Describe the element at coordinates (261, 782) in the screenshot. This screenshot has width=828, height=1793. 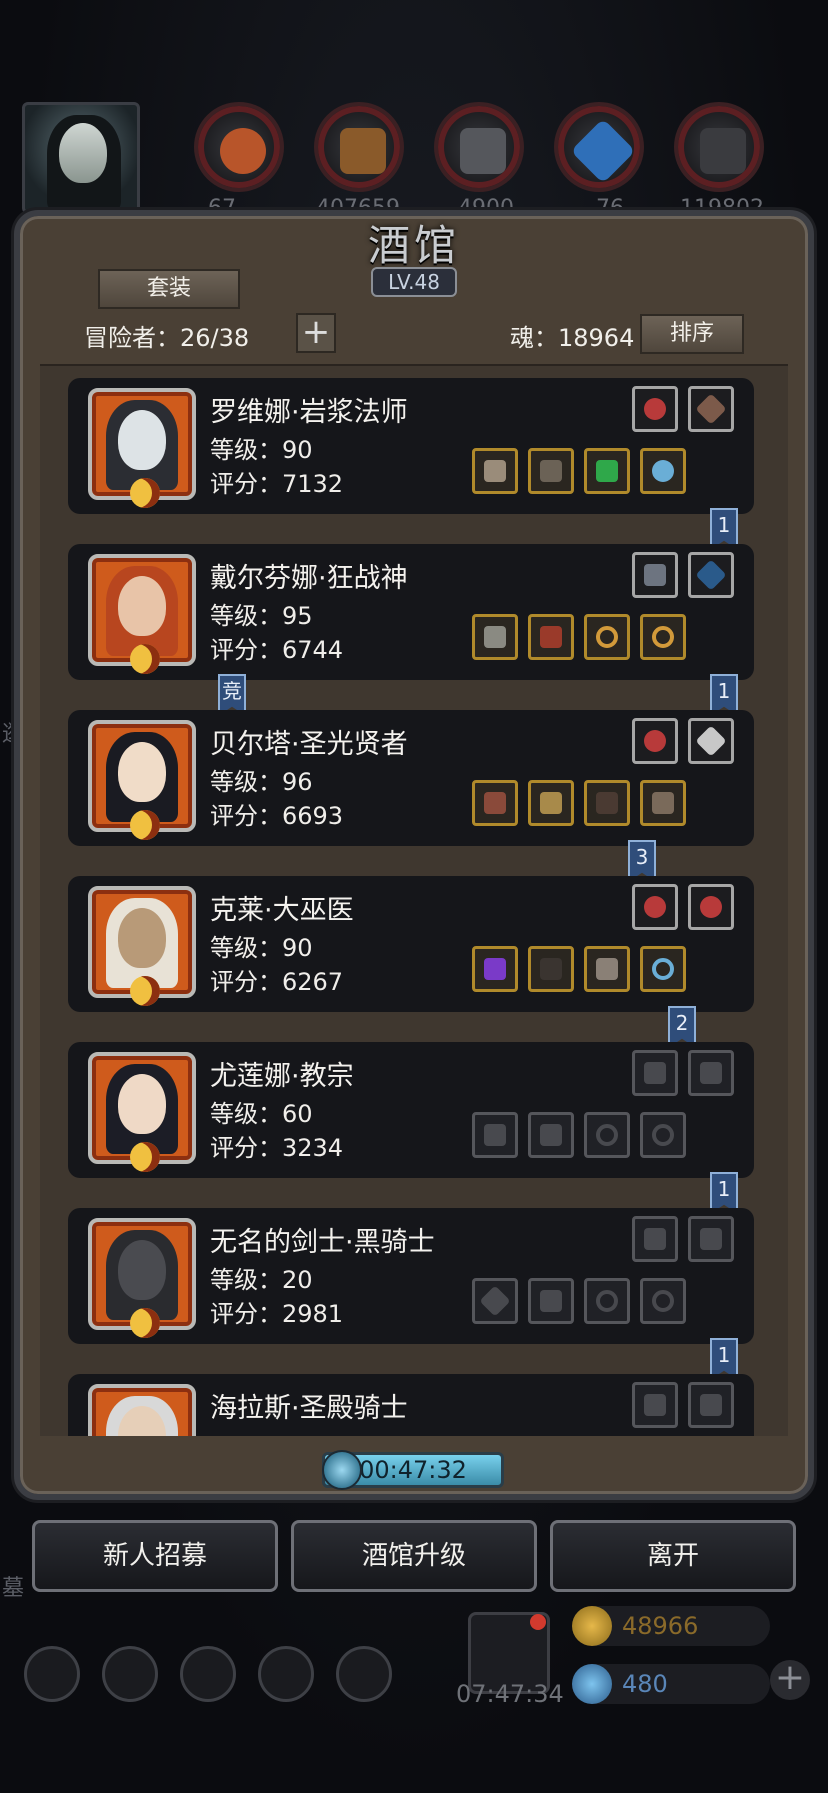
I see `hero-level: 等级：96` at that location.